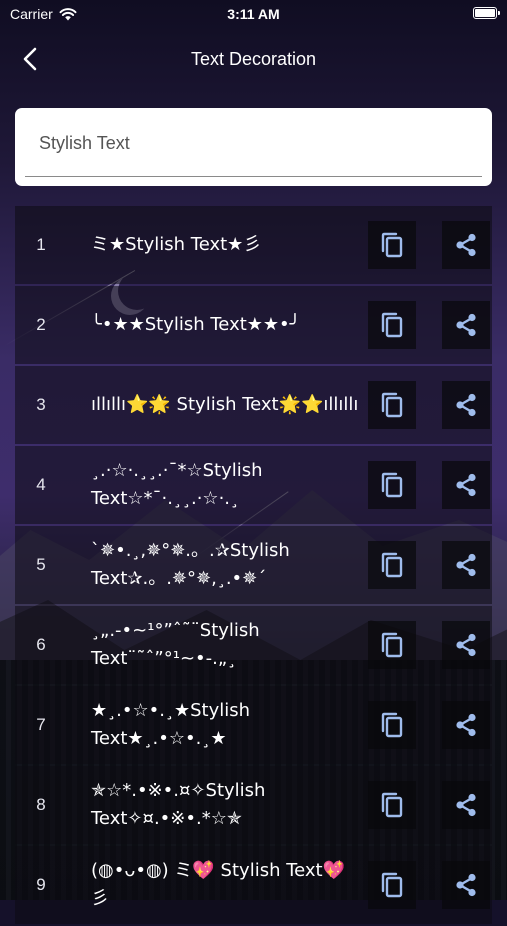 The image size is (507, 926). I want to click on list-item: 3 ıllıllı⭐🌟 Stylish Text🌟⭐ıllıllı, so click(253, 405).